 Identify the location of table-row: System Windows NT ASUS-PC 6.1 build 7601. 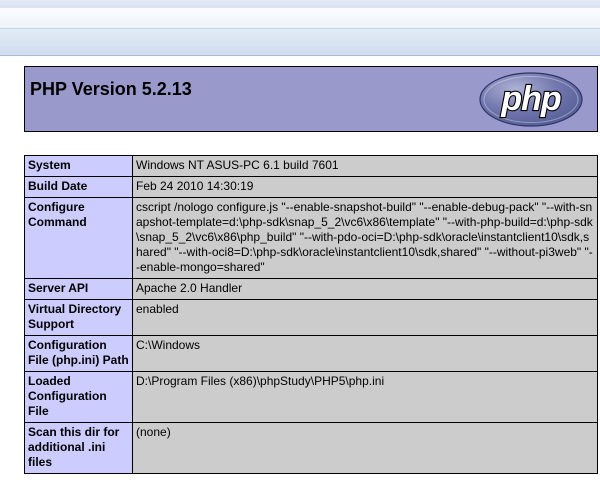
(311, 166).